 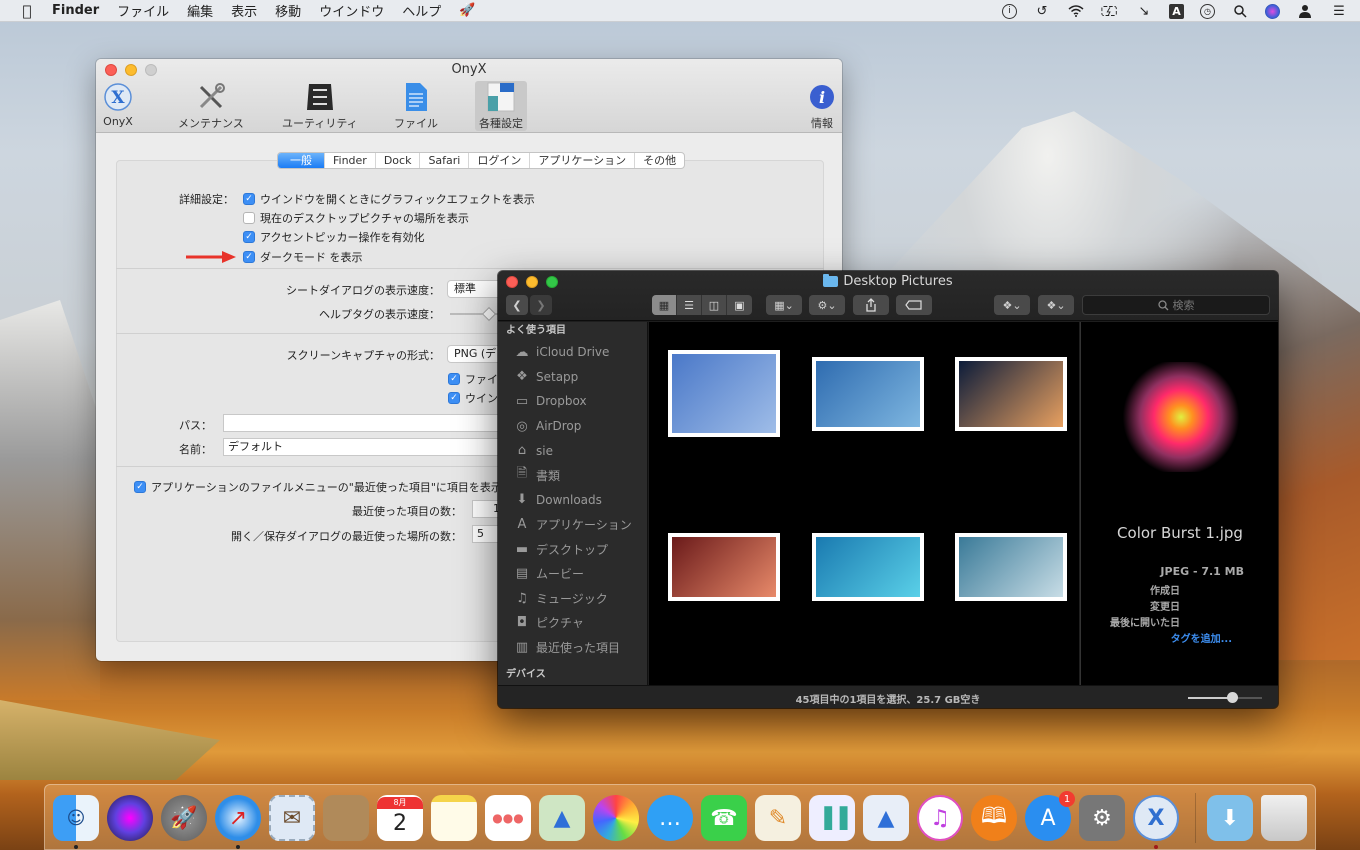 I want to click on option-accent-picker: ✓ アクセントピッカー操作を有効化, so click(x=333, y=237).